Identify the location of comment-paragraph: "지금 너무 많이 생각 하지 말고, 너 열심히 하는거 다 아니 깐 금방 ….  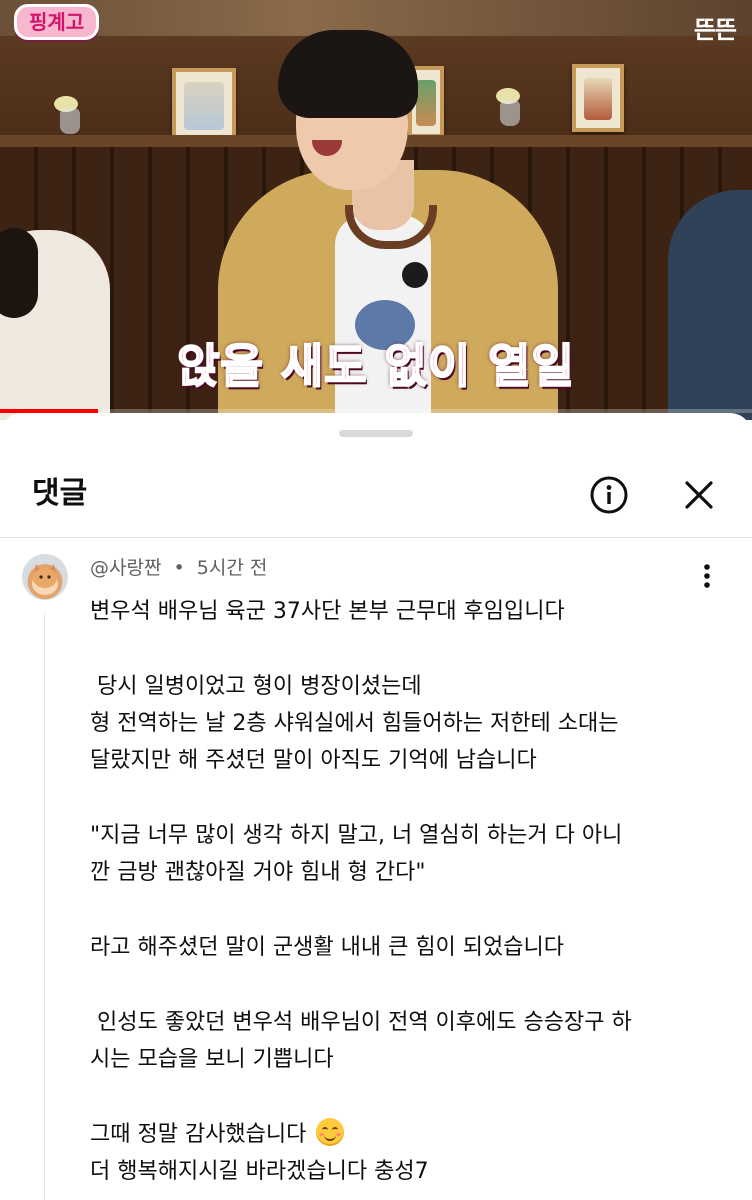
(410, 854).